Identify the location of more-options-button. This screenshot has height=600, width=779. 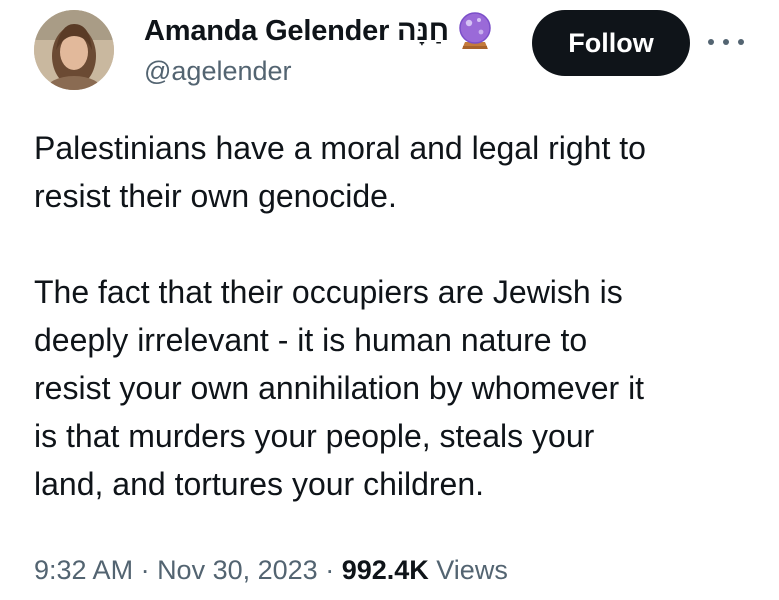
(726, 42).